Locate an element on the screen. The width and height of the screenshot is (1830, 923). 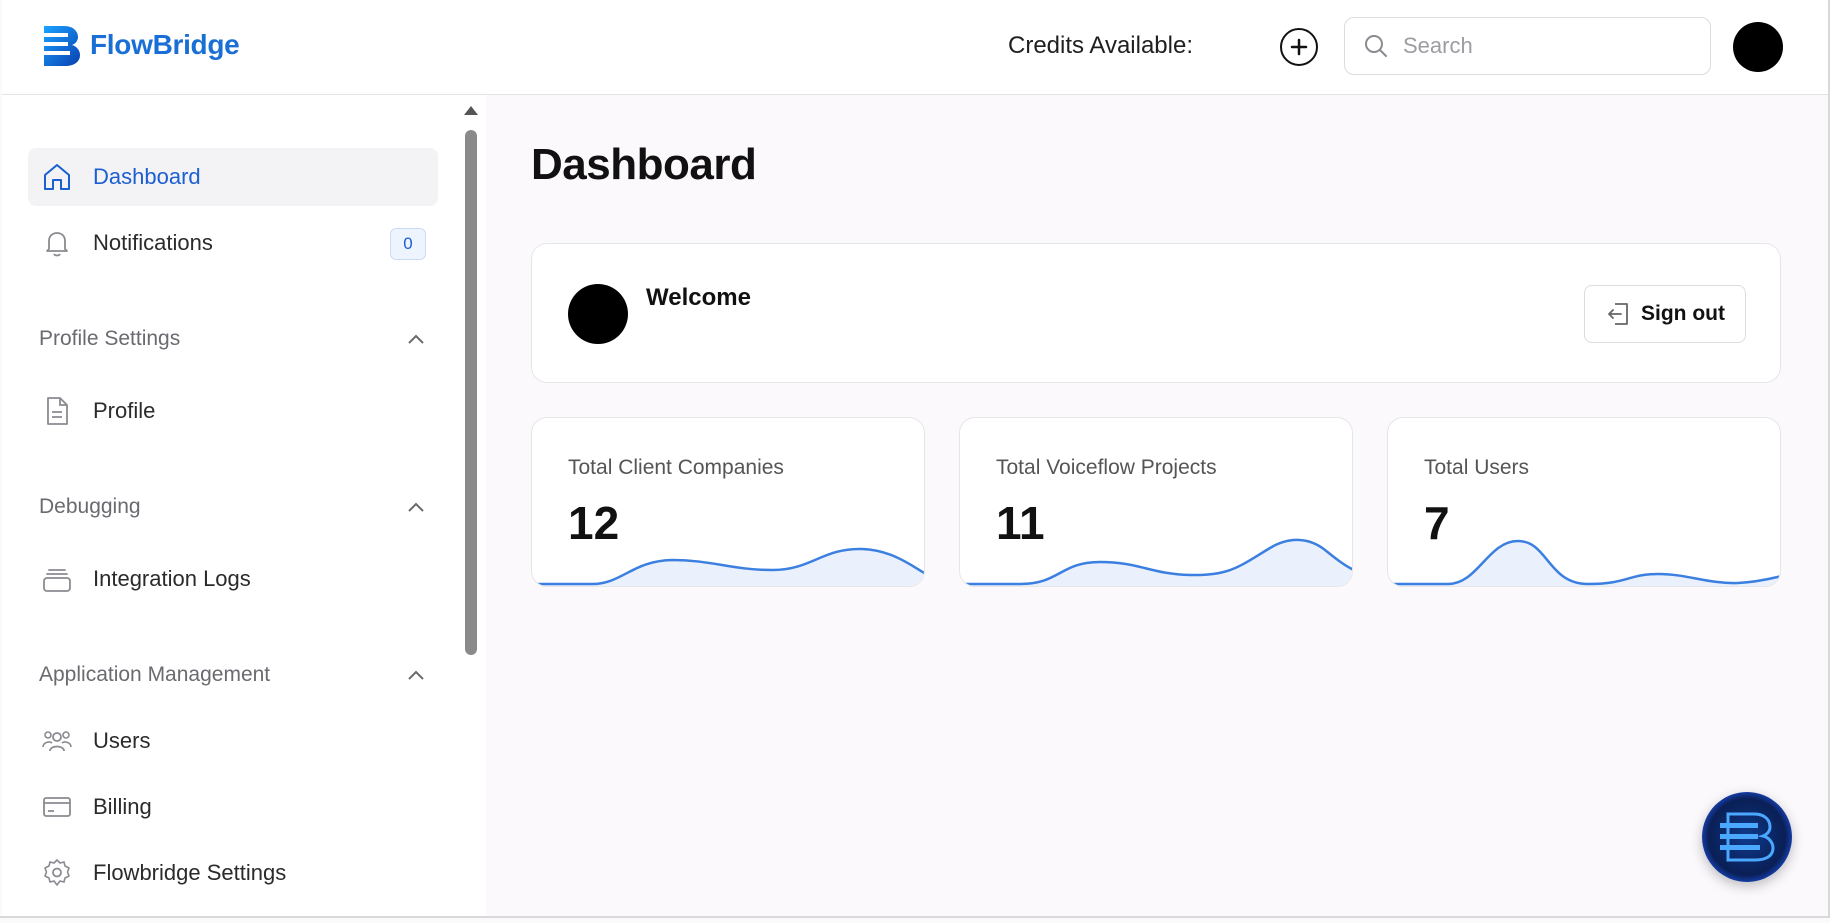
credit-card-icon is located at coordinates (57, 807).